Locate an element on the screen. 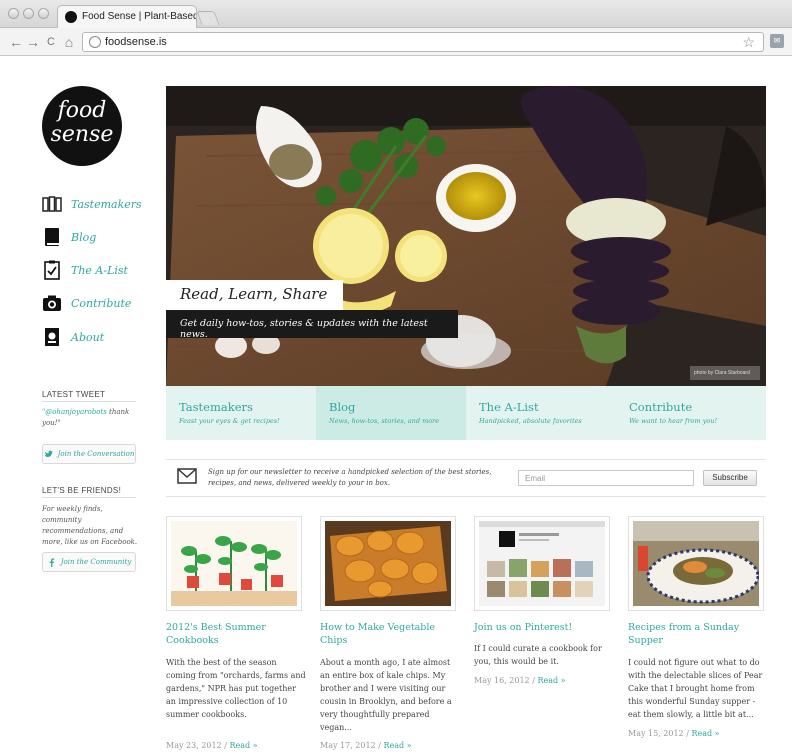  latest-tweet-text: "@ohanjoyarobots thank you!" is located at coordinates (90, 418).